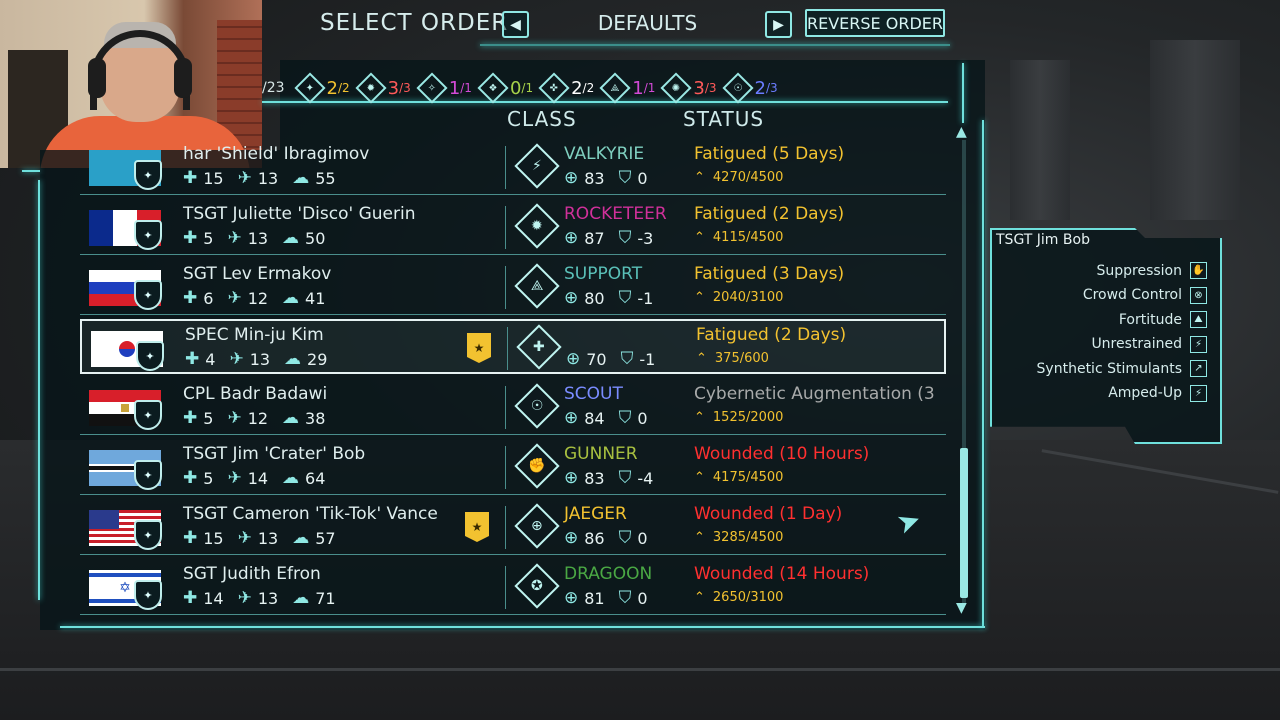  What do you see at coordinates (596, 359) in the screenshot?
I see `stat-aim: 70` at bounding box center [596, 359].